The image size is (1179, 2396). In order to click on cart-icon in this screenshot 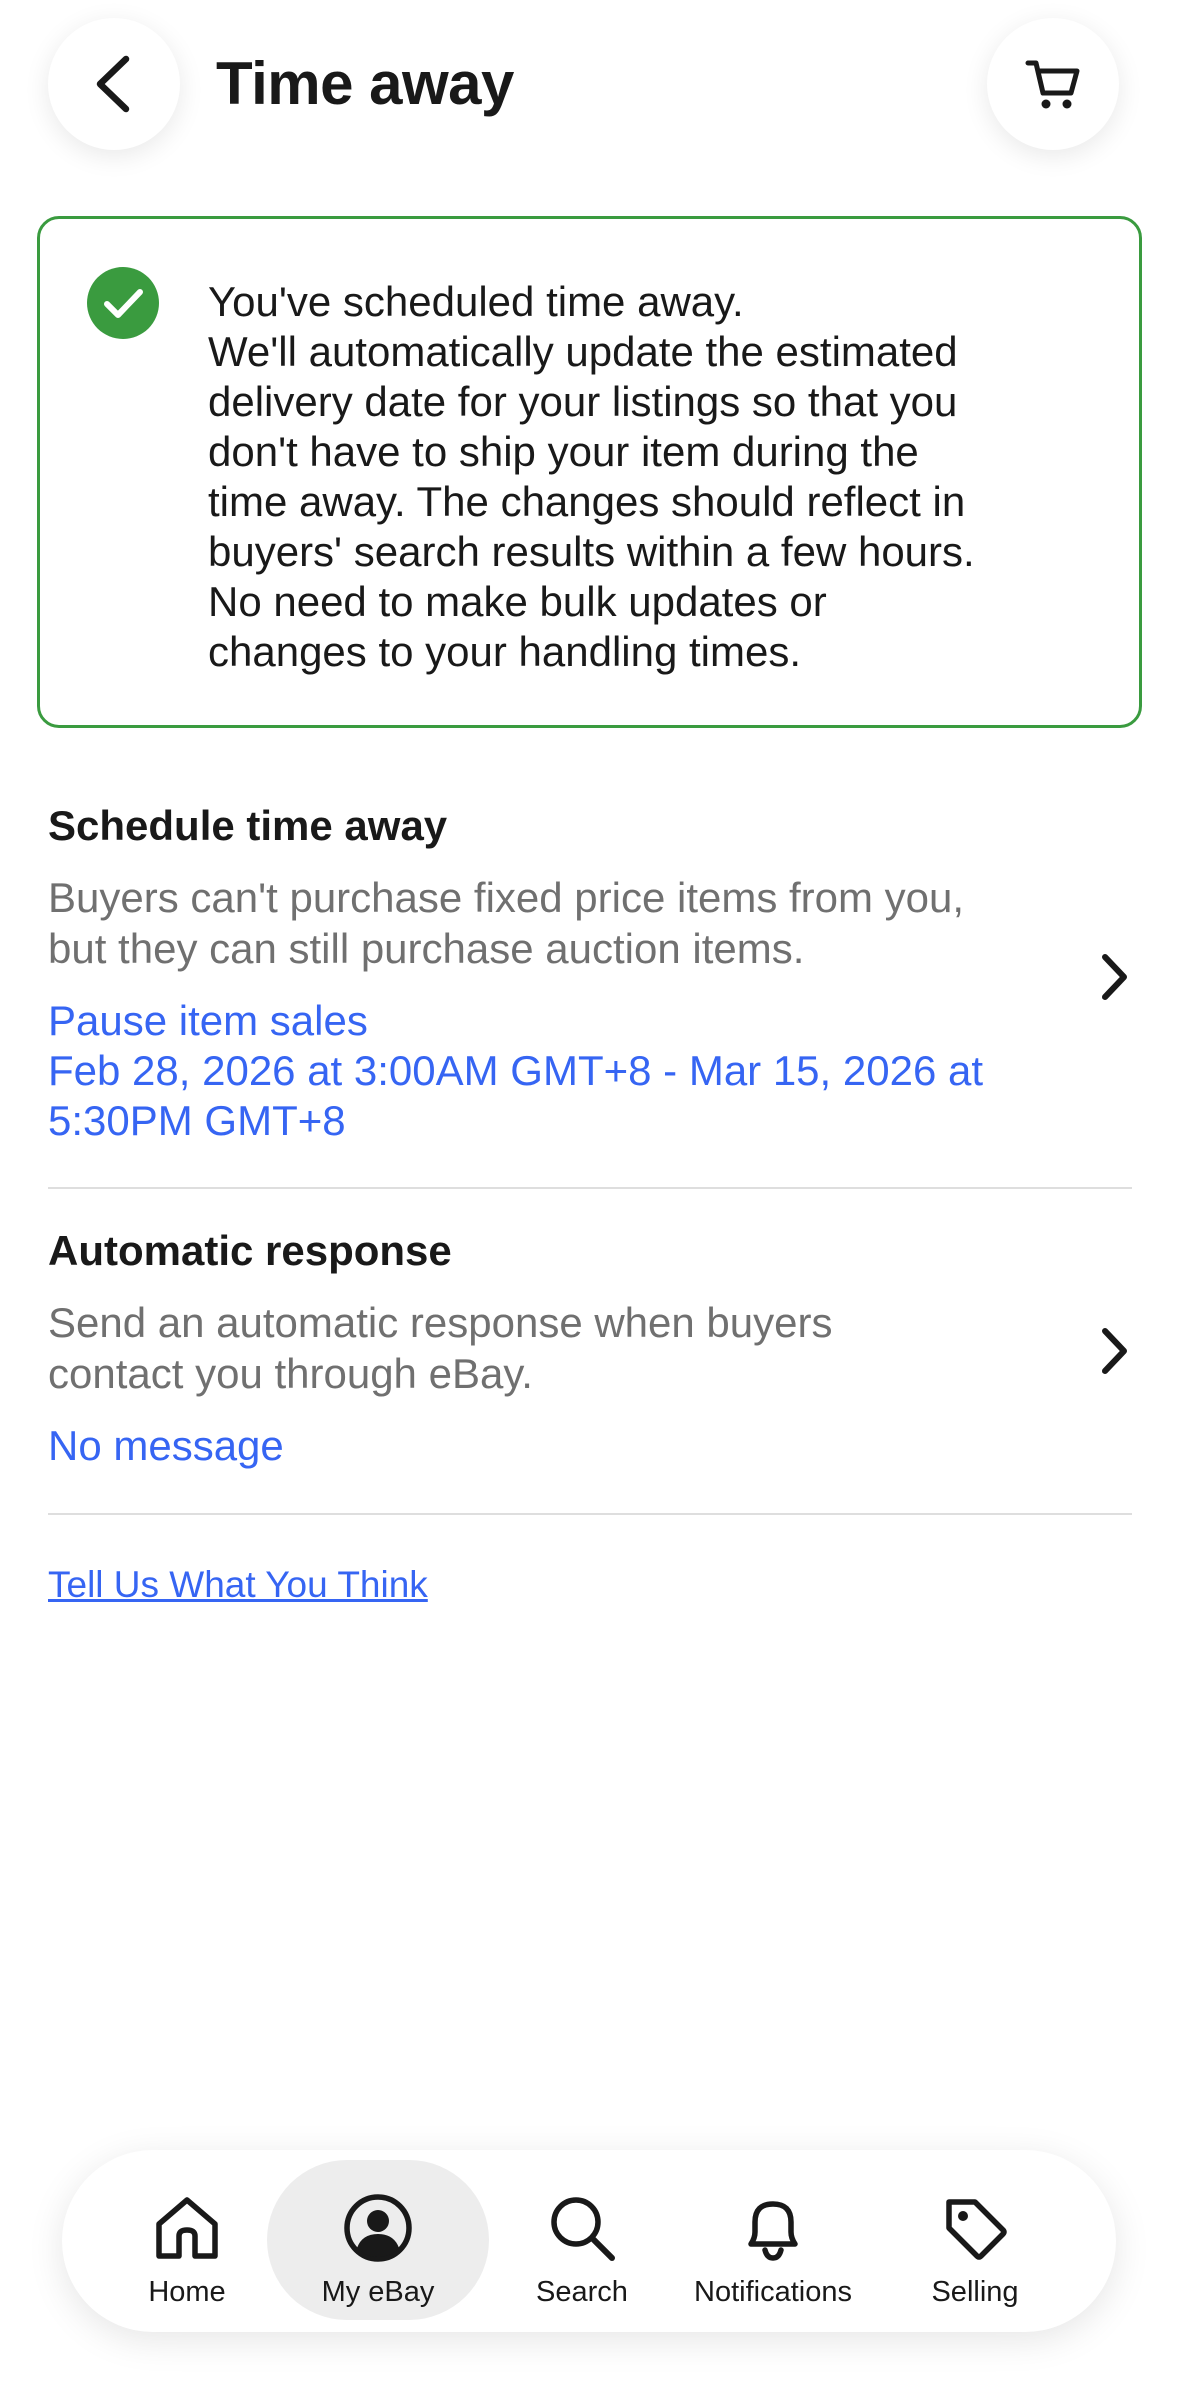, I will do `click(1052, 84)`.